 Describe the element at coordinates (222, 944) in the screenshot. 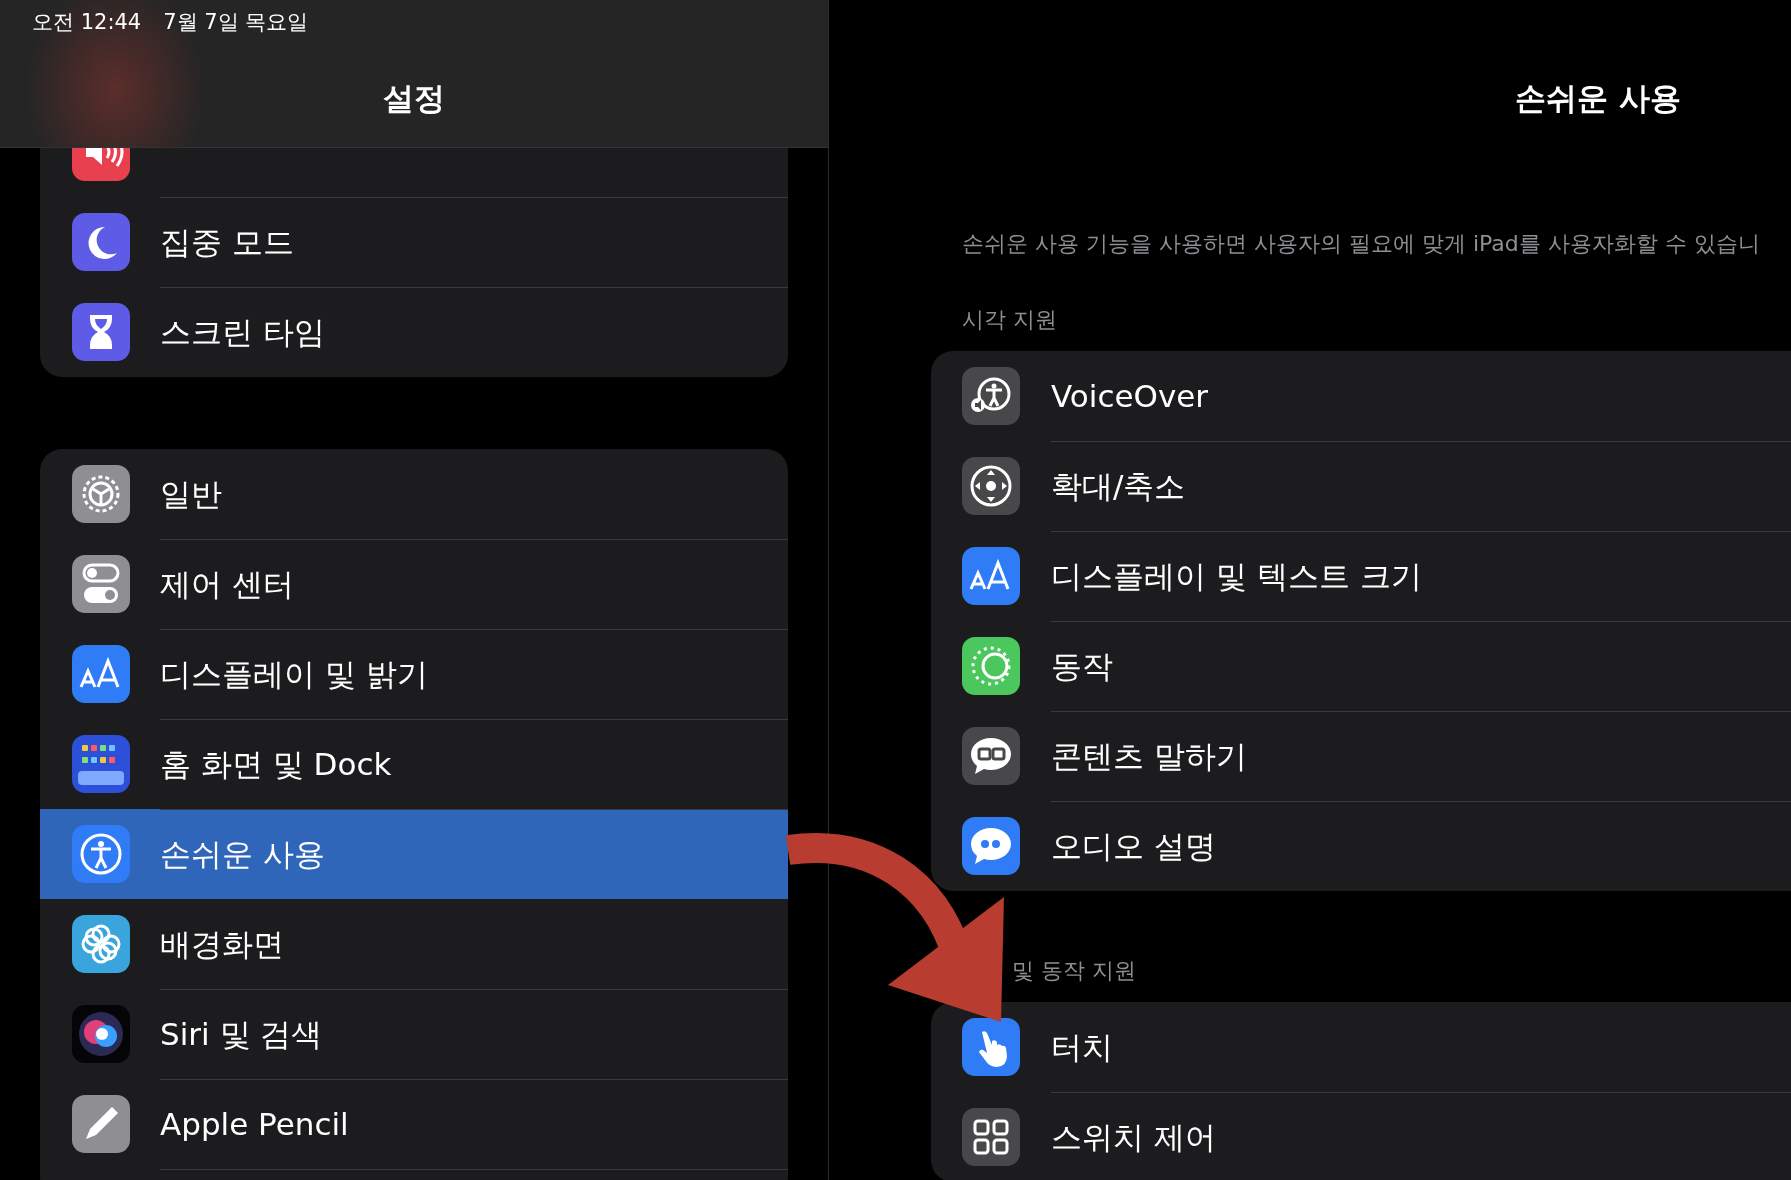

I see `row-label: 배경화면` at that location.